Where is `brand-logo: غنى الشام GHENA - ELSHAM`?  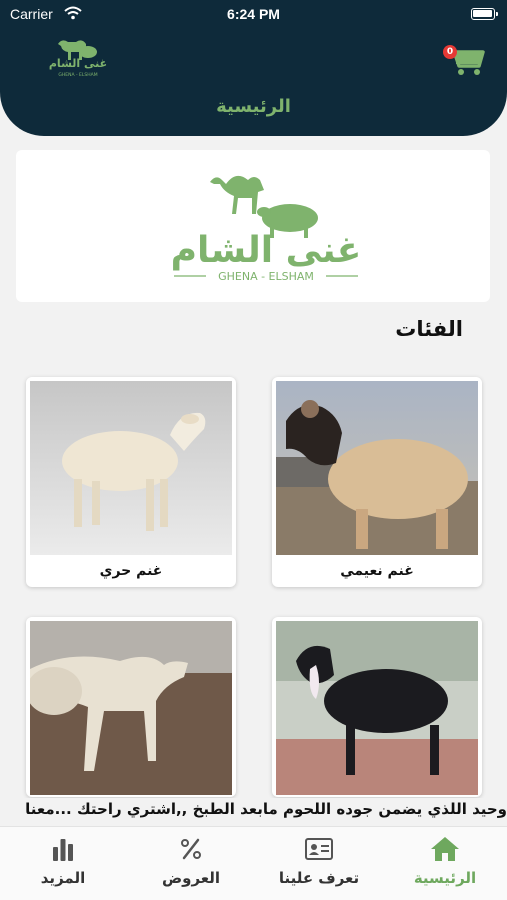
brand-logo: غنى الشام GHENA - ELSHAM is located at coordinates (266, 229).